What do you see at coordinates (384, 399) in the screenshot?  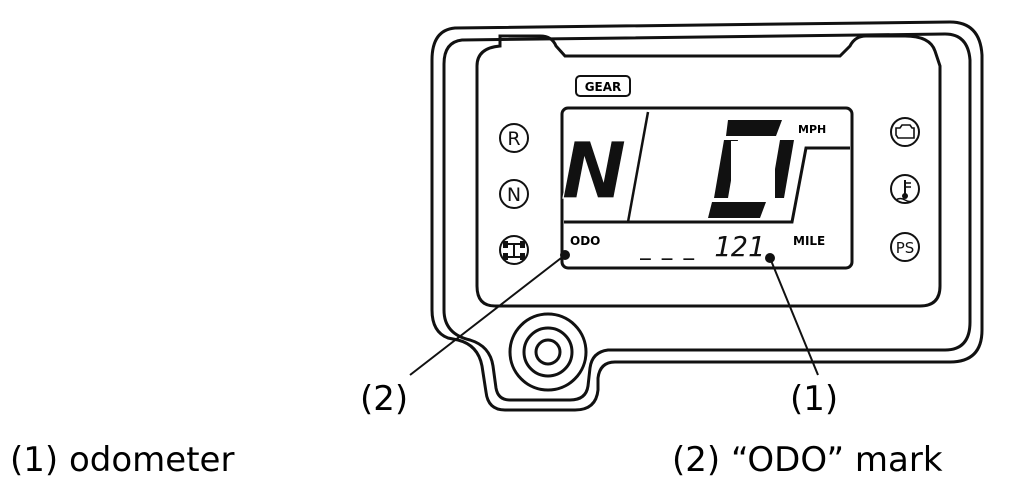 I see `callout-2-number: (2)` at bounding box center [384, 399].